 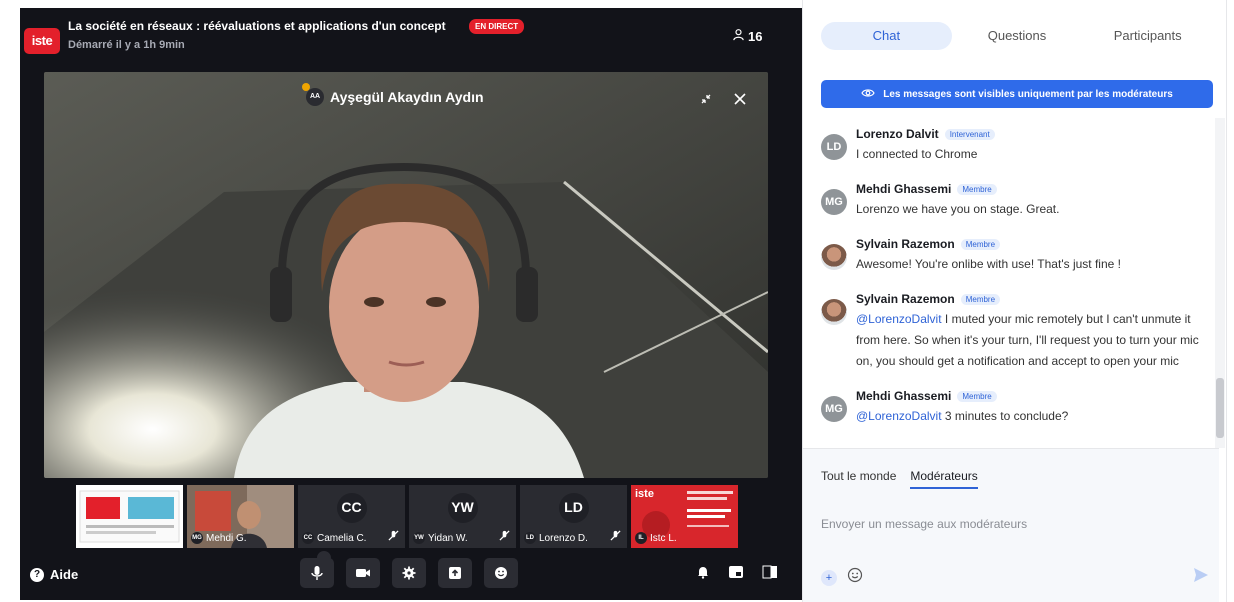 What do you see at coordinates (308, 538) in the screenshot?
I see `thumbnail-mini-avatar: CC` at bounding box center [308, 538].